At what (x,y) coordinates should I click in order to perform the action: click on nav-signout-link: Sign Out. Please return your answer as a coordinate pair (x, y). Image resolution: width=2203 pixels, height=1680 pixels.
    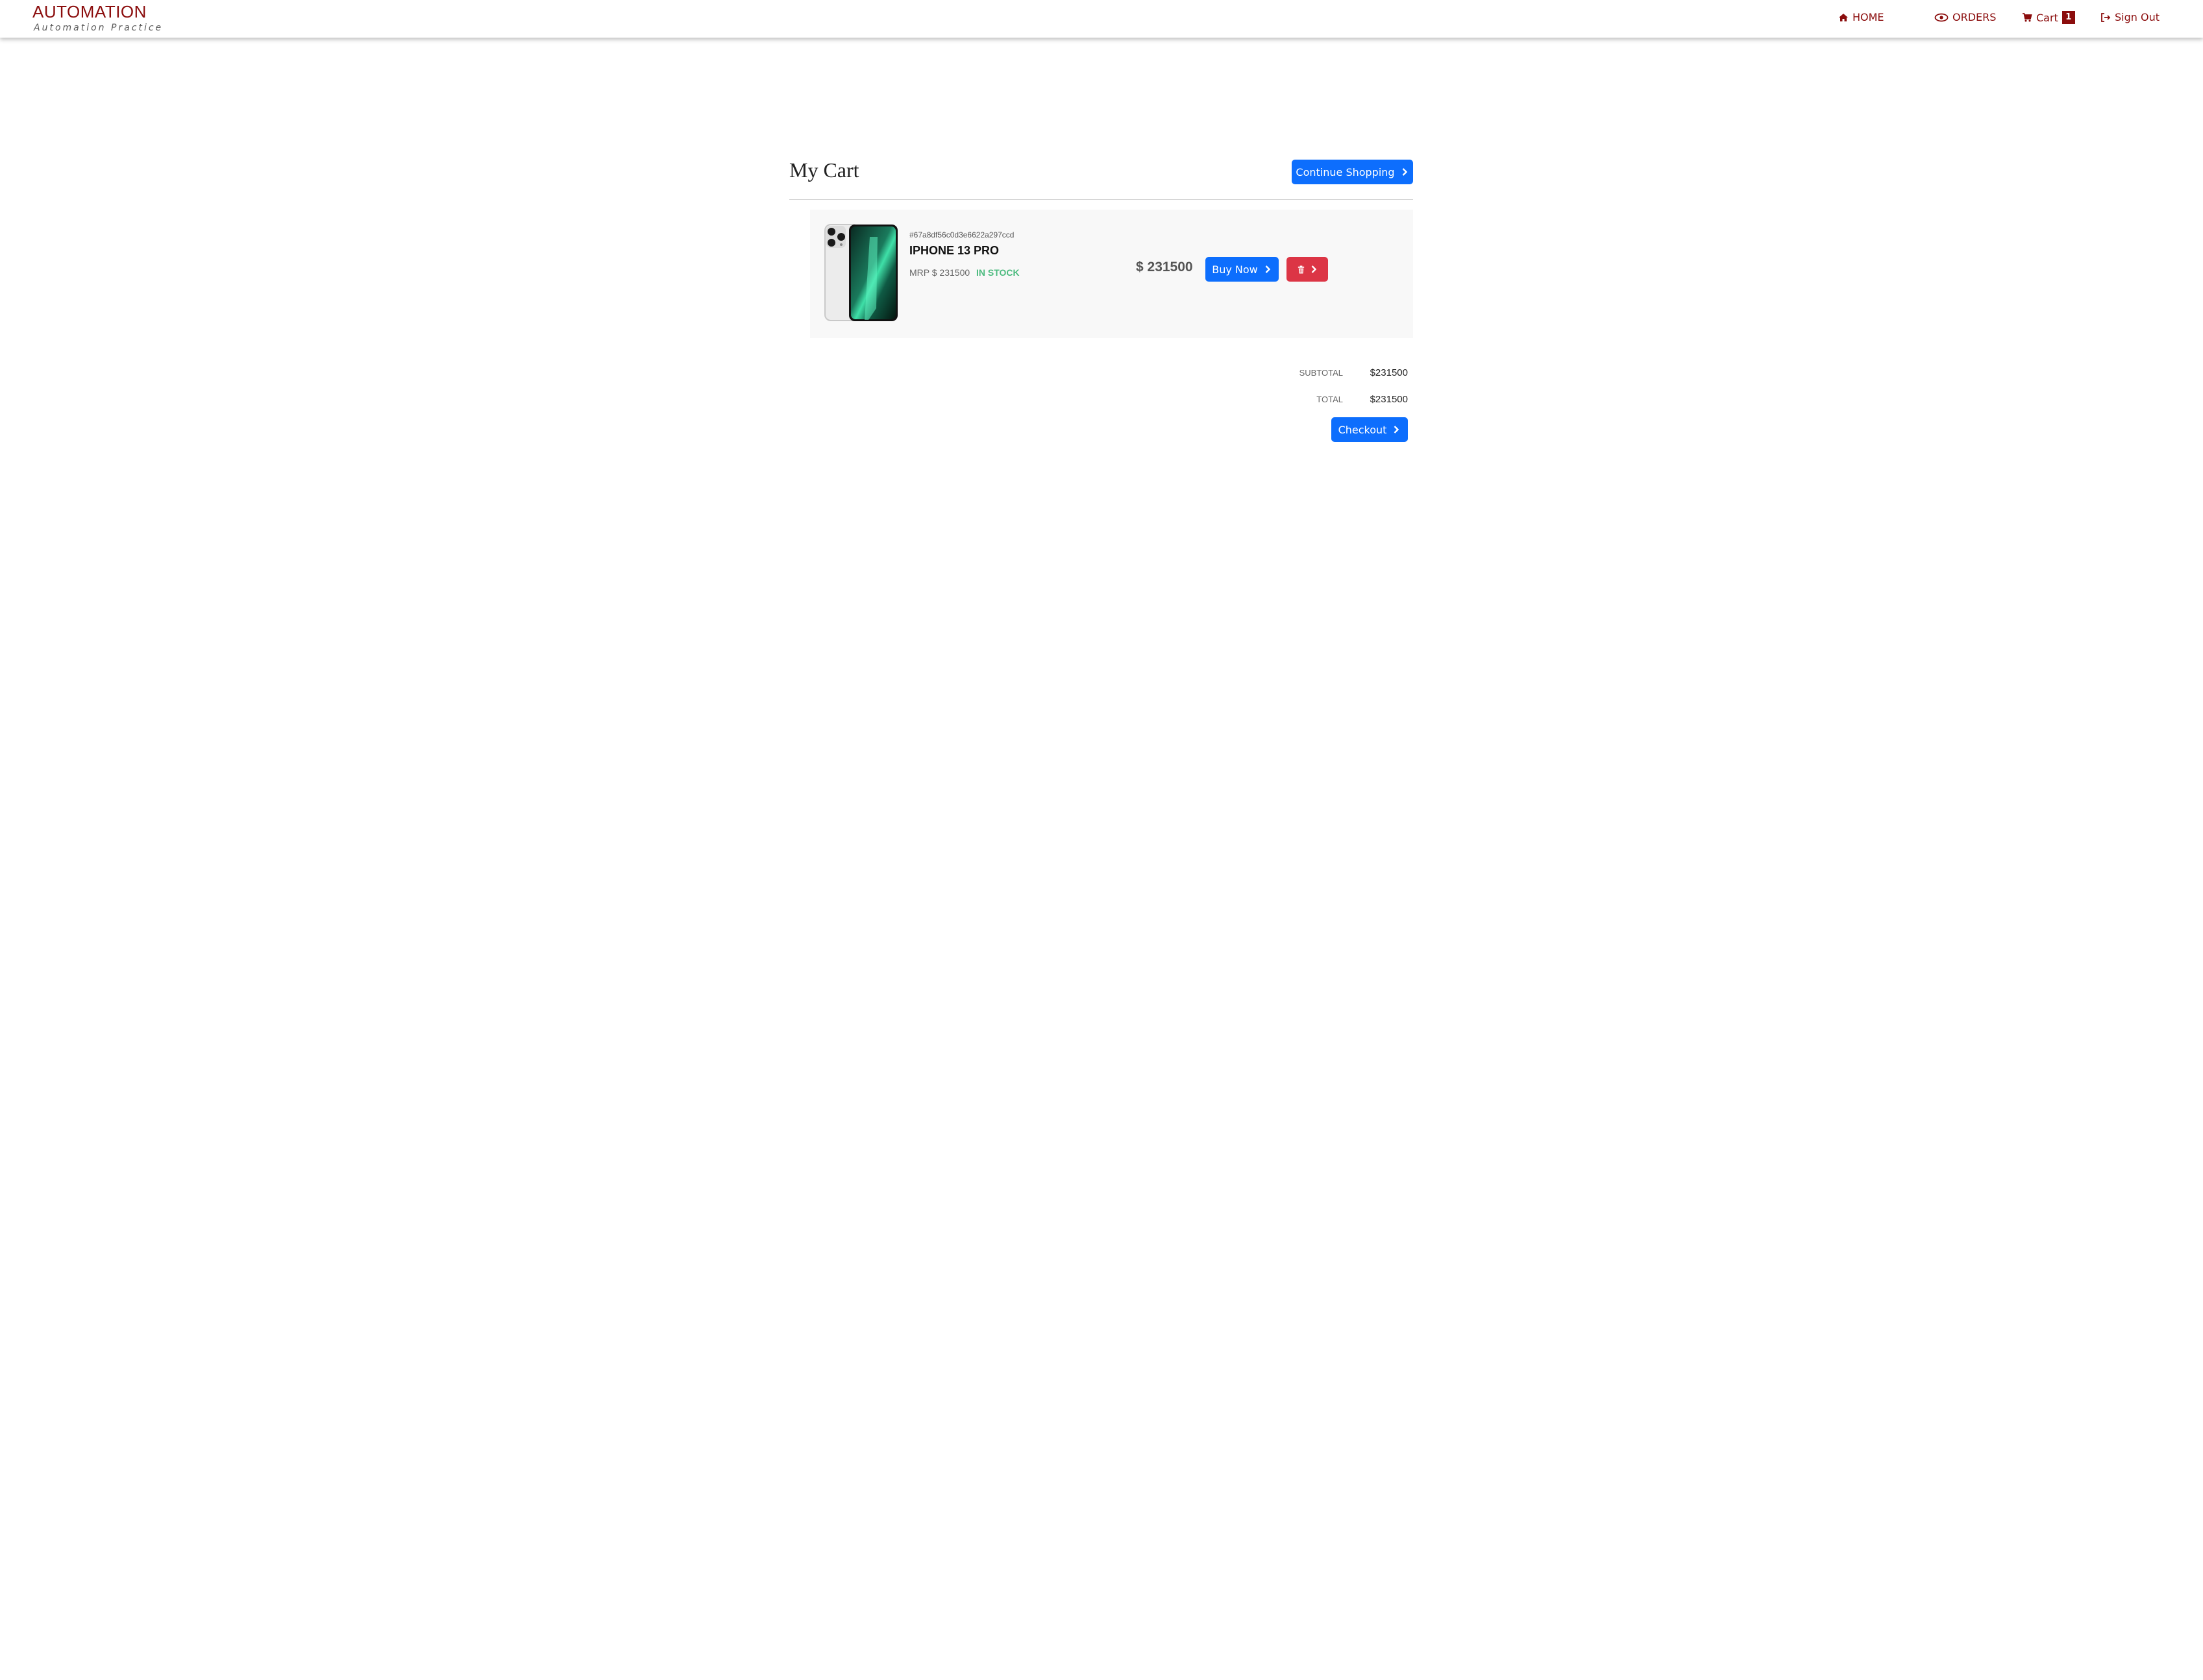
    Looking at the image, I should click on (2130, 17).